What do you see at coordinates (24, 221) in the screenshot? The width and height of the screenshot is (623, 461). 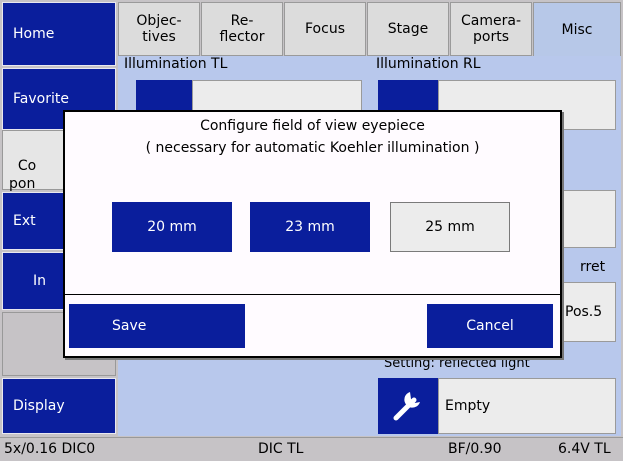 I see `ext-label: Ext` at bounding box center [24, 221].